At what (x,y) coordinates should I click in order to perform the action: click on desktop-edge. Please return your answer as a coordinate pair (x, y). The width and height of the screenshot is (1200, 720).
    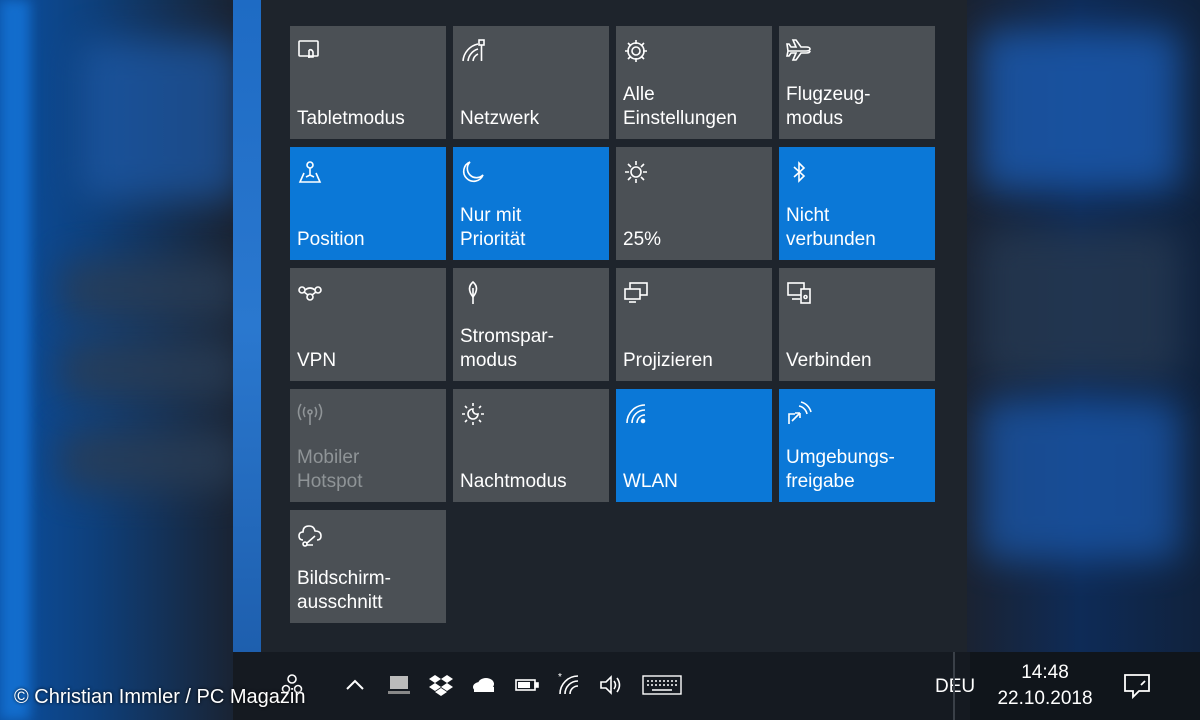
    Looking at the image, I should click on (15, 360).